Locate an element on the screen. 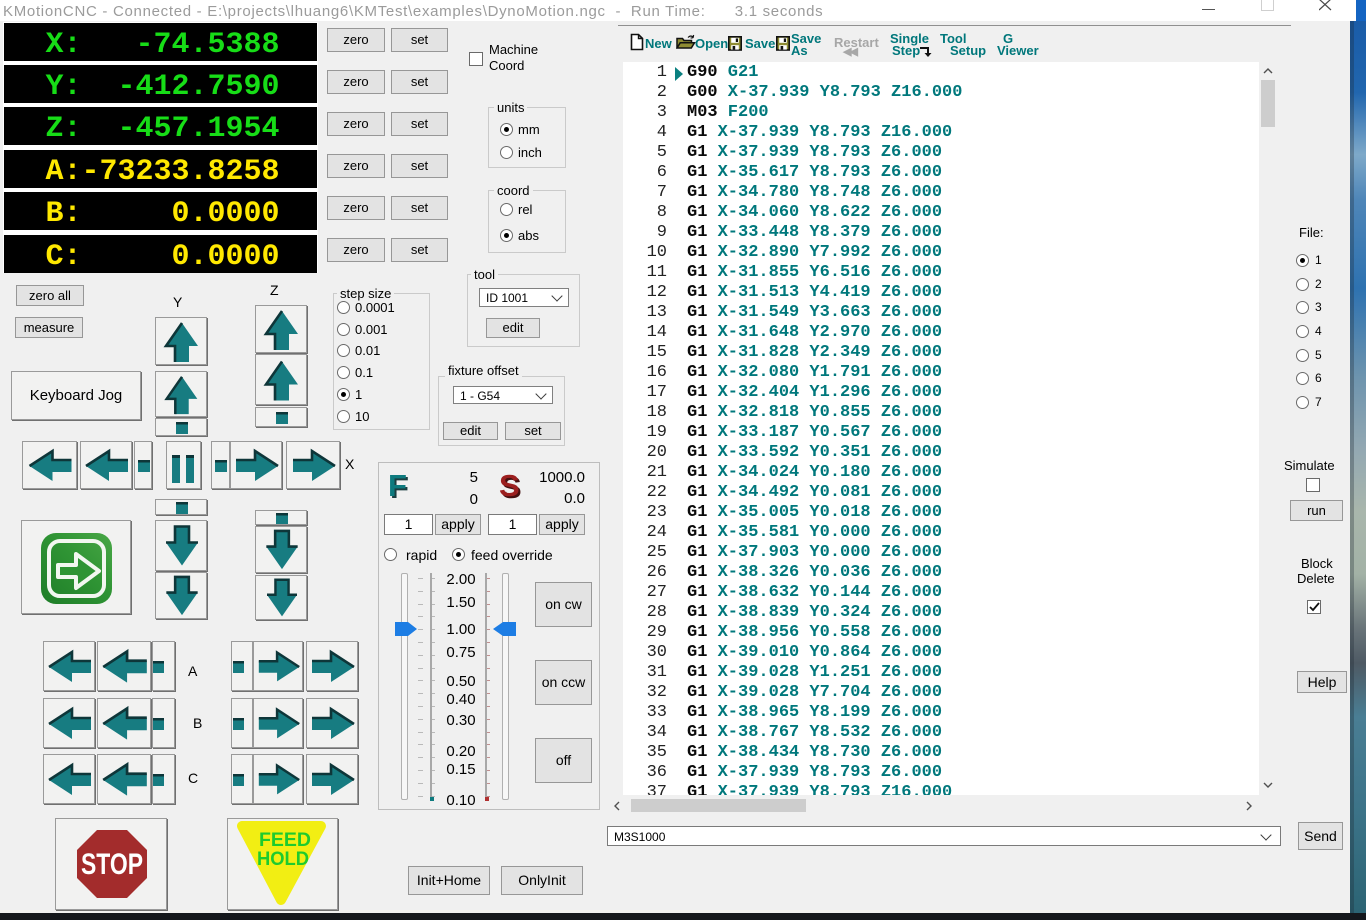 The width and height of the screenshot is (1366, 920). svg-text: FEED is located at coordinates (285, 840).